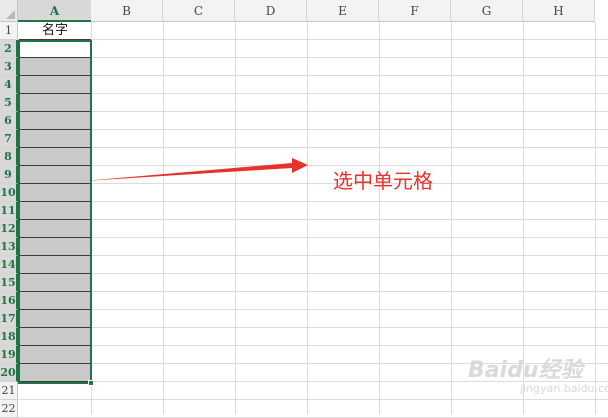 This screenshot has width=608, height=418. What do you see at coordinates (383, 181) in the screenshot?
I see `annotation-label: 选中单元格` at bounding box center [383, 181].